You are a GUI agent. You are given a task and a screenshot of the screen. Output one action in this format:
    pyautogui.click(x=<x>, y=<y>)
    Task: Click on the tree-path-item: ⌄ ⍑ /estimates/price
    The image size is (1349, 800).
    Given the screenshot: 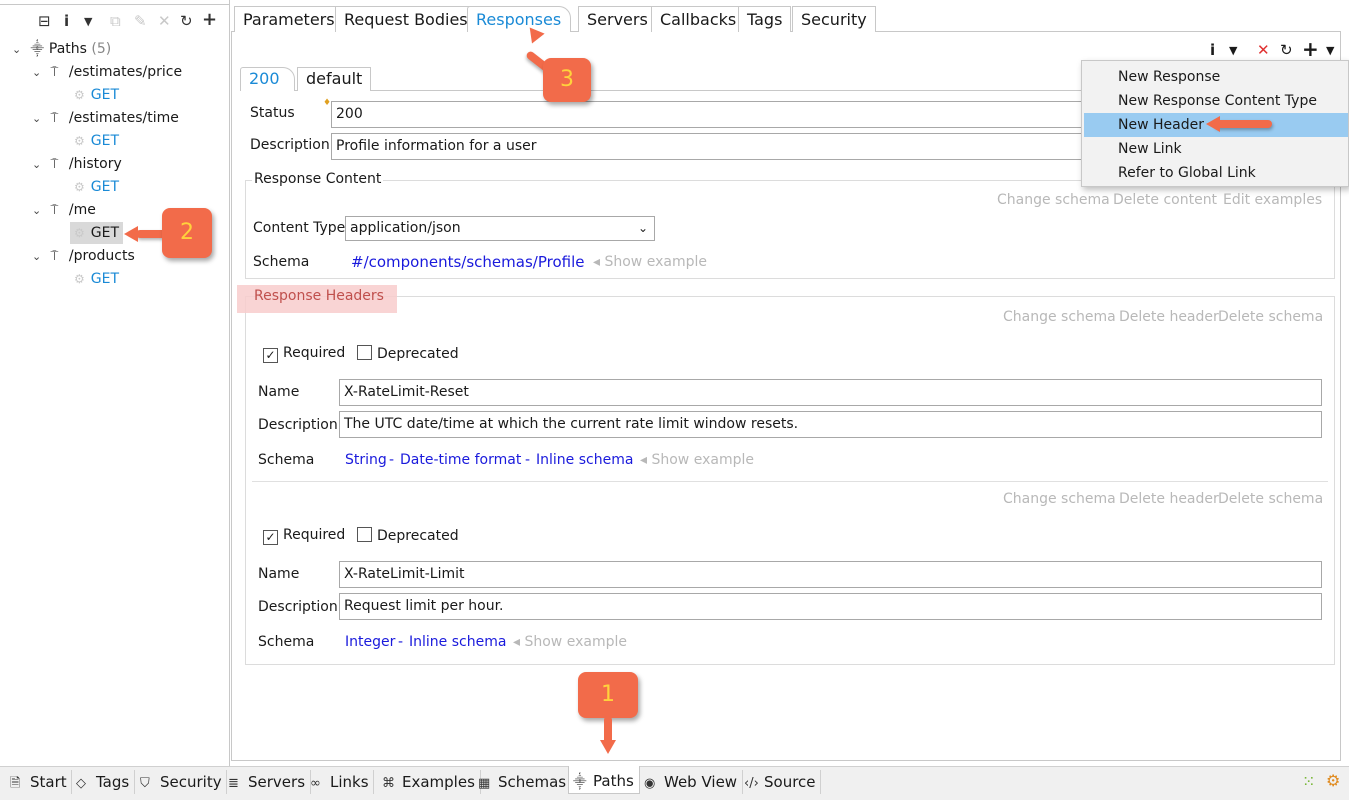 What is the action you would take?
    pyautogui.click(x=107, y=72)
    